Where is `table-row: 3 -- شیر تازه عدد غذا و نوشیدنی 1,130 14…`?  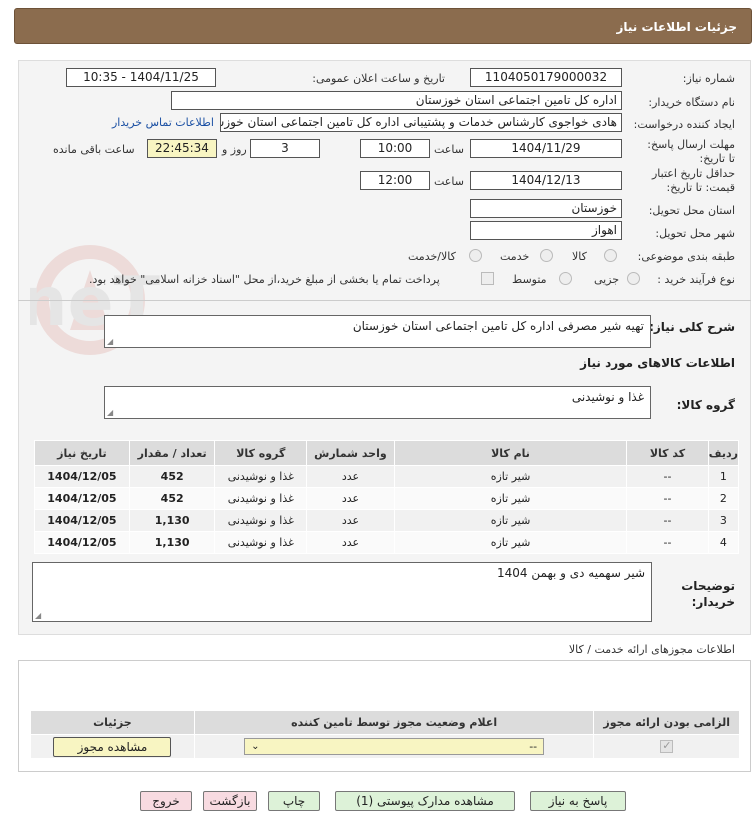
table-row: 3 -- شیر تازه عدد غذا و نوشیدنی 1,130 14… is located at coordinates (387, 520).